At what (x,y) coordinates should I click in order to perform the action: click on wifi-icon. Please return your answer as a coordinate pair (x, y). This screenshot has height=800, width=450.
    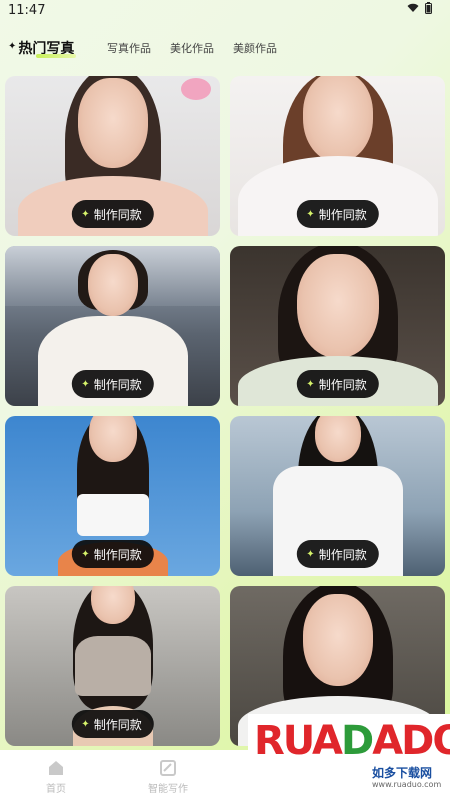
    Looking at the image, I should click on (413, 7).